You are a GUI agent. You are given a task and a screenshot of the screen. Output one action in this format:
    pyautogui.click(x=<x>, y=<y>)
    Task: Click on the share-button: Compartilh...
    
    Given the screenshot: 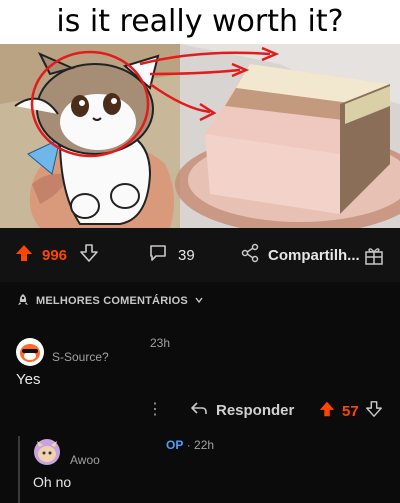 What is the action you would take?
    pyautogui.click(x=300, y=255)
    